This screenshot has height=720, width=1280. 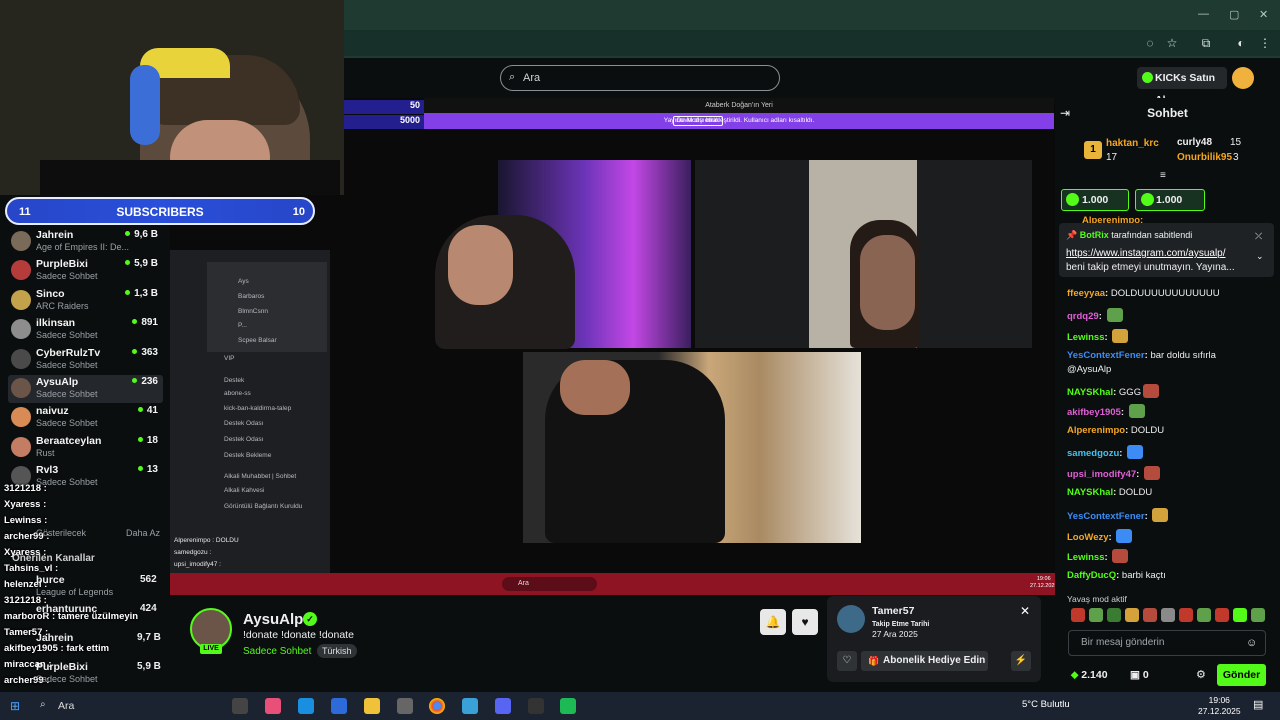 I want to click on sidebar-channel-beraatceylan: Beraatceylan Rust 18, so click(x=87, y=447).